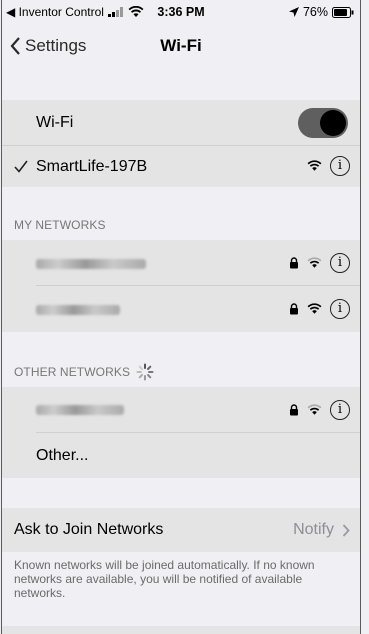 The width and height of the screenshot is (369, 634). I want to click on wifi-toggle, so click(323, 123).